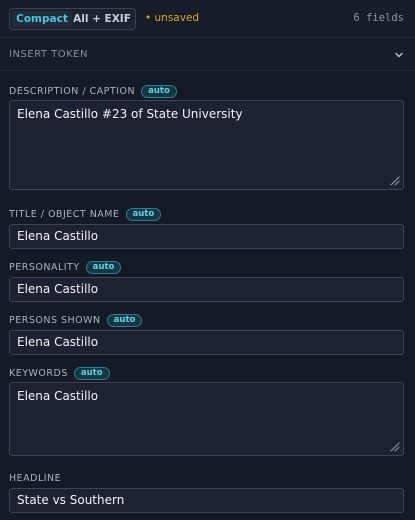 This screenshot has height=520, width=415. Describe the element at coordinates (206, 500) in the screenshot. I see `headline-input: State vs Southern` at that location.